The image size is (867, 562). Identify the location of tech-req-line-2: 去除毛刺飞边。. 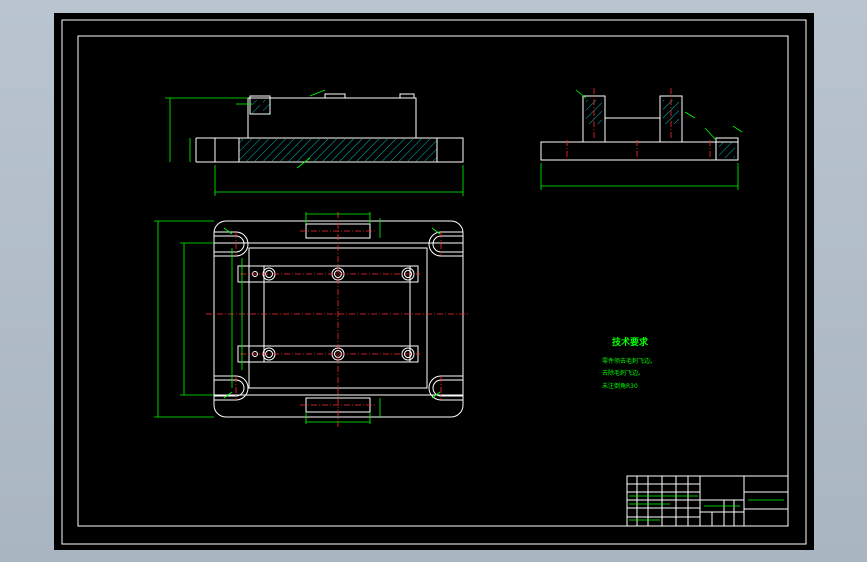
(623, 373).